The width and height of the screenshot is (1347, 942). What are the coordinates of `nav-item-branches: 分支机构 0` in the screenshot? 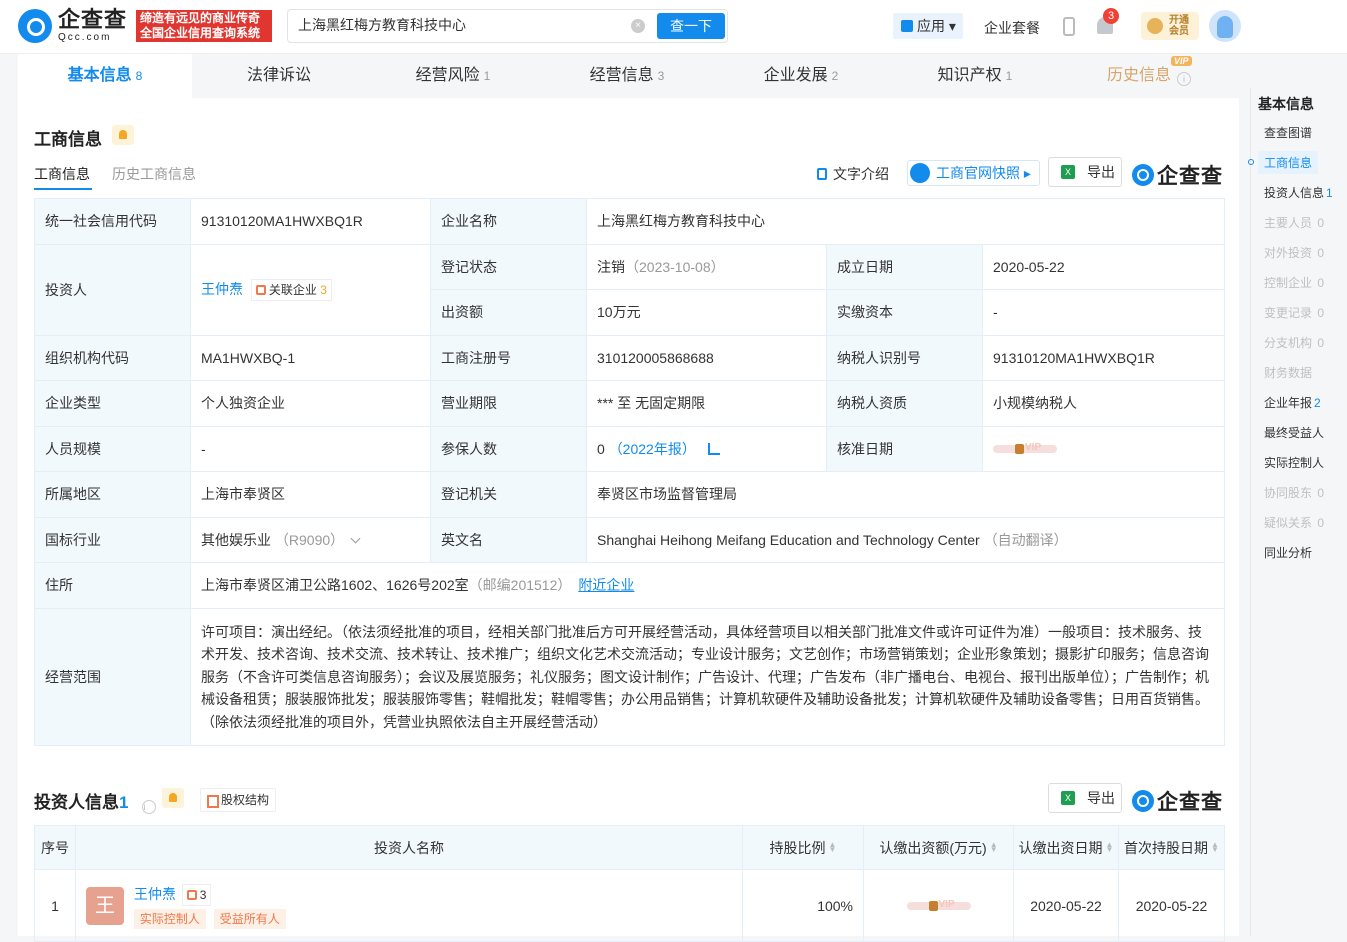 It's located at (1294, 342).